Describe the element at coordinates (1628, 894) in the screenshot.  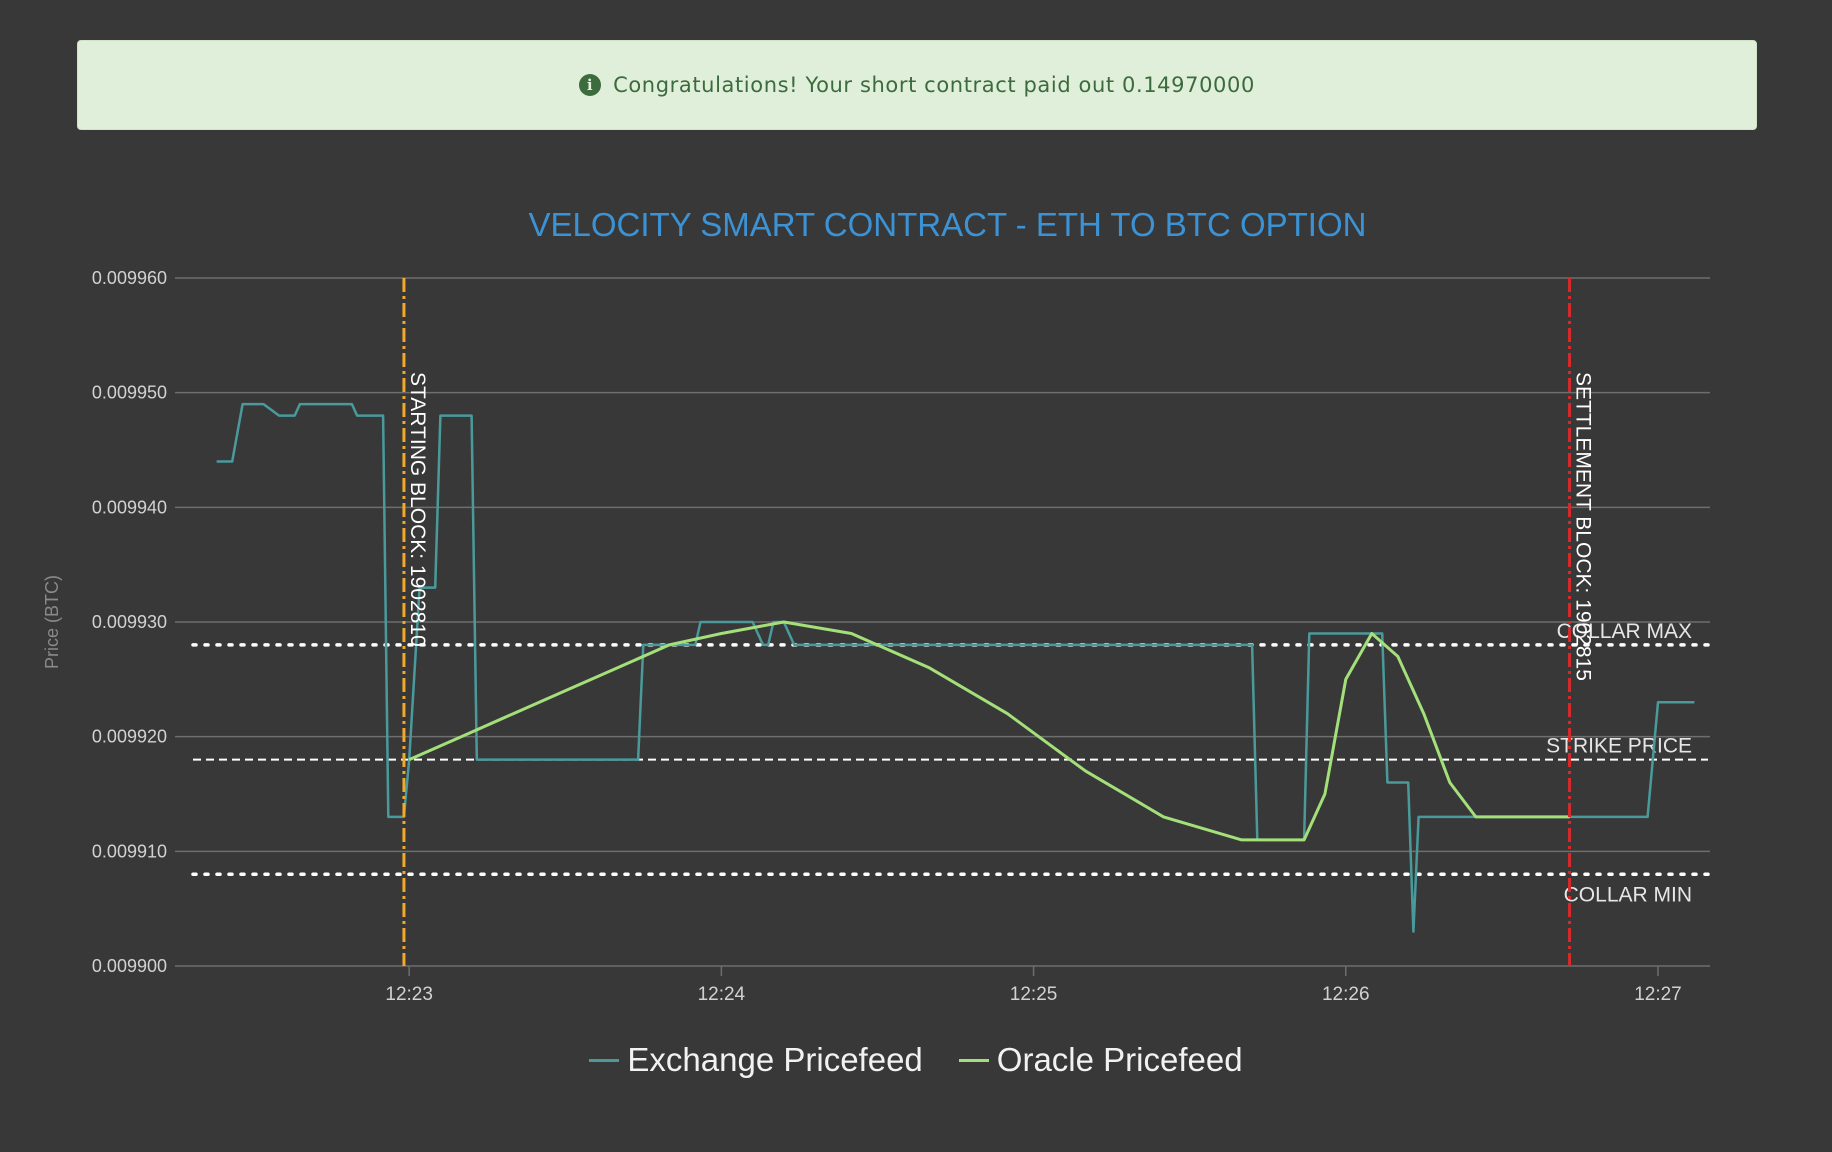
I see `ref-line-label: COLLAR MIN` at that location.